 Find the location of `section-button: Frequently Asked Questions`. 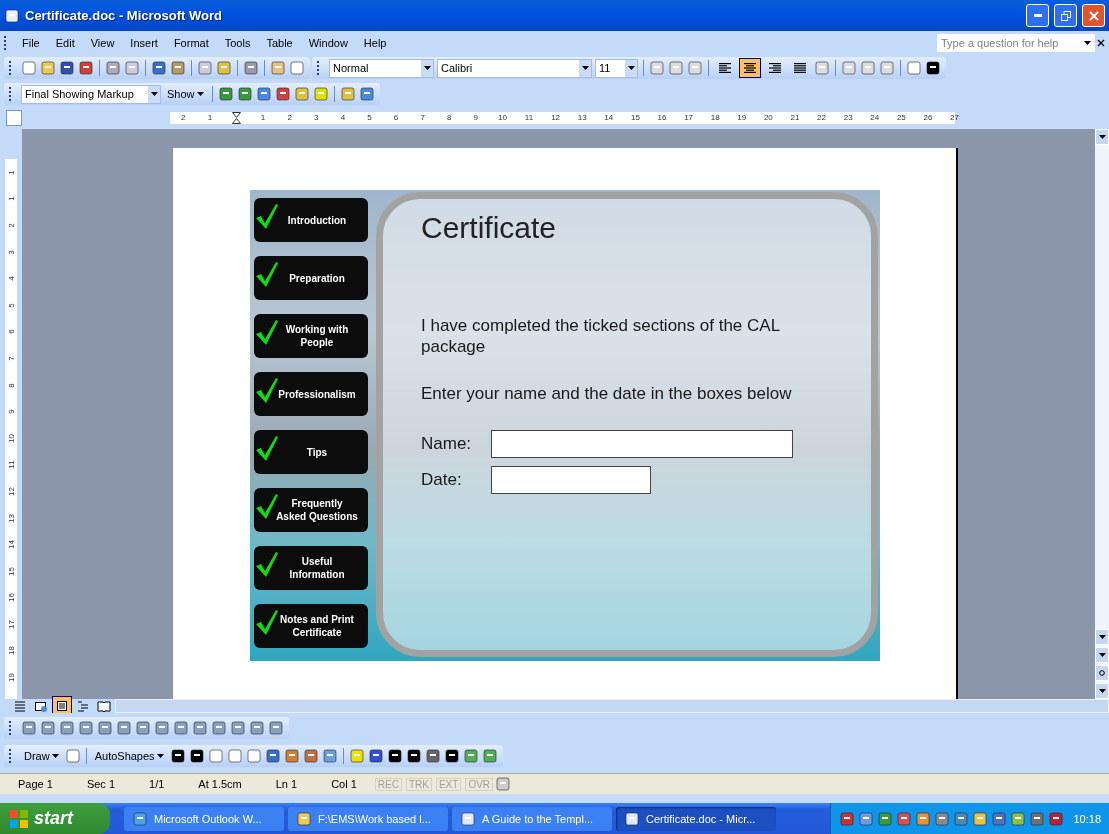

section-button: Frequently Asked Questions is located at coordinates (311, 510).